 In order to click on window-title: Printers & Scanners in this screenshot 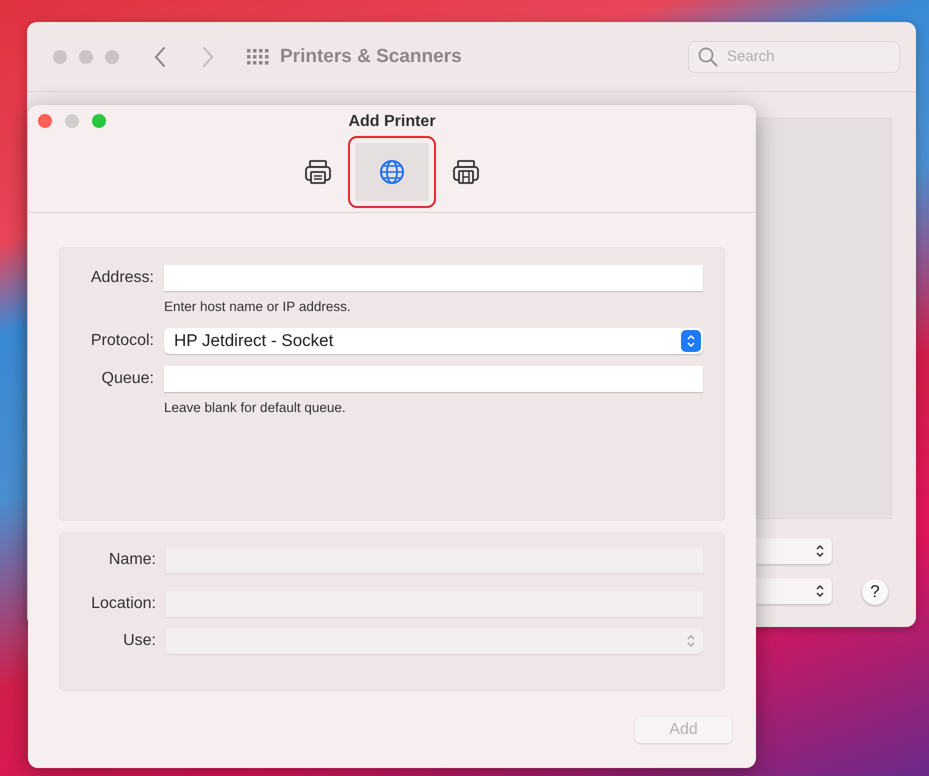, I will do `click(371, 57)`.